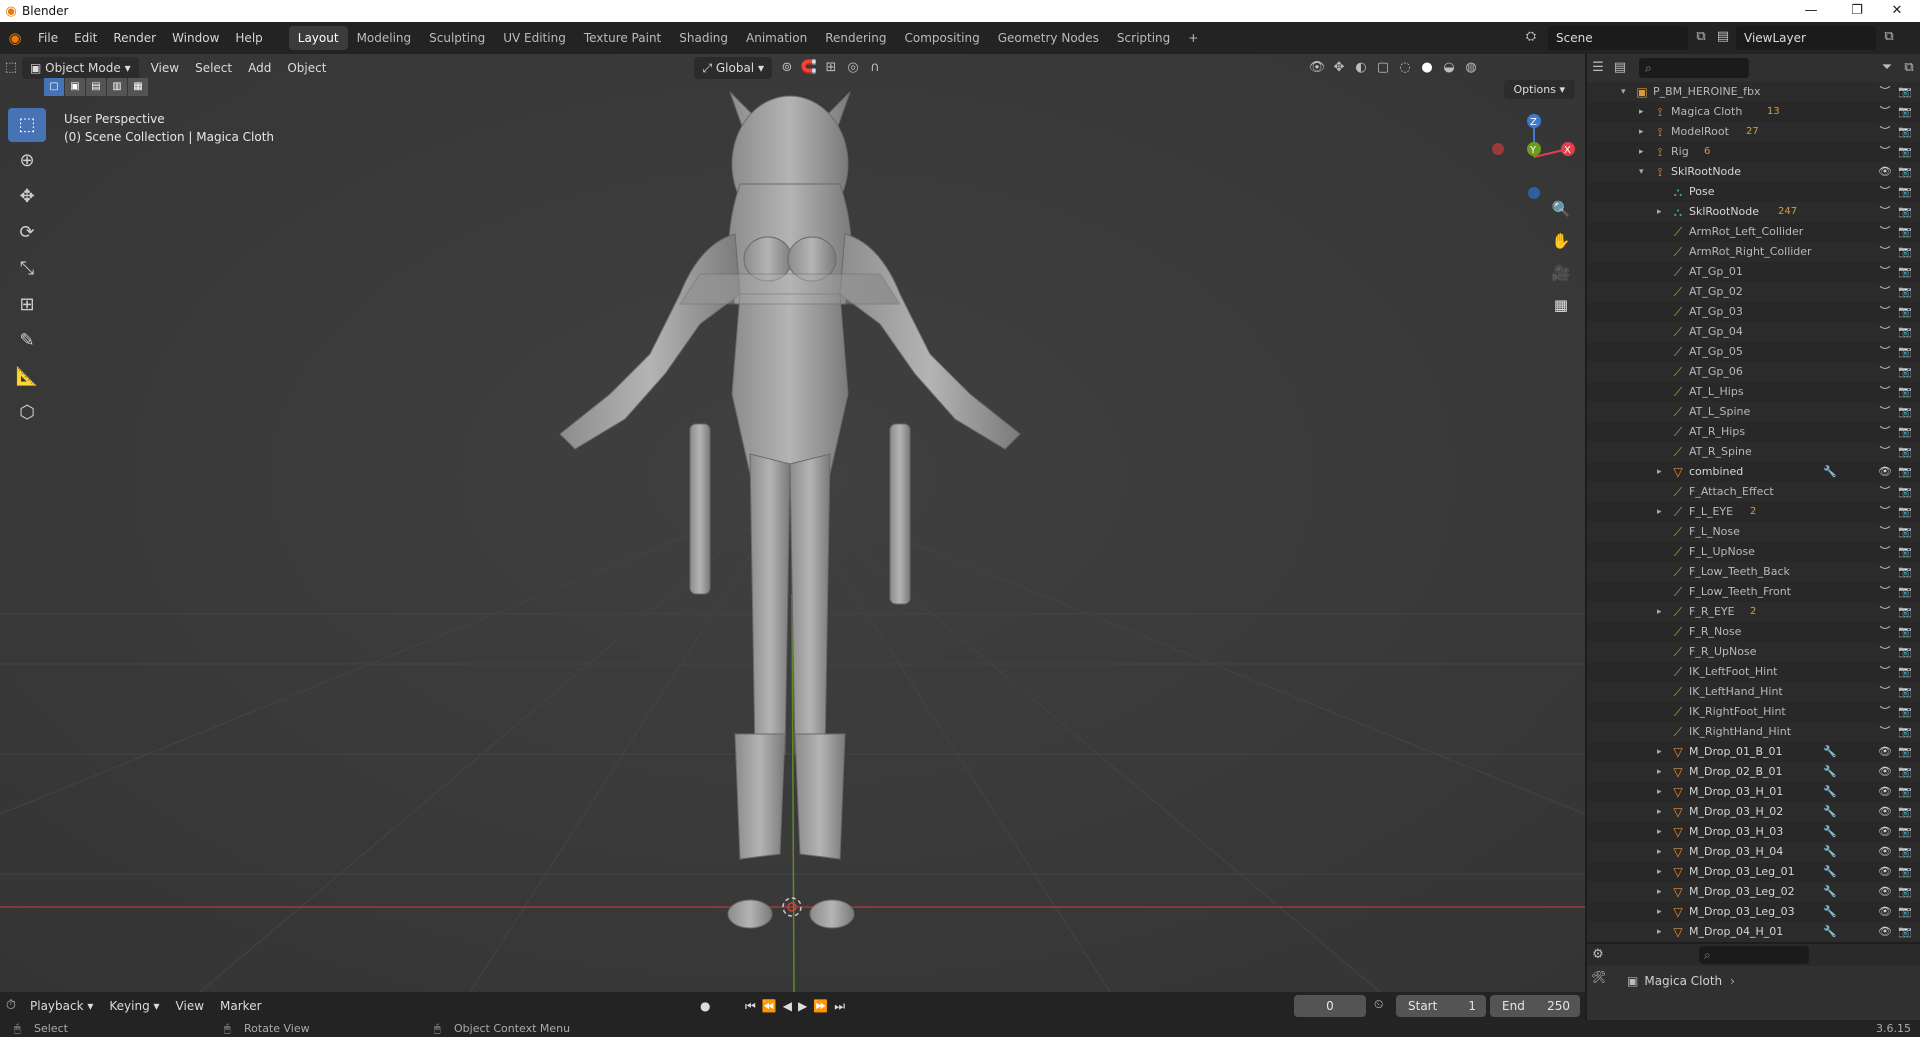 This screenshot has height=1037, width=1920. I want to click on select-new-icon: ▢, so click(54, 87).